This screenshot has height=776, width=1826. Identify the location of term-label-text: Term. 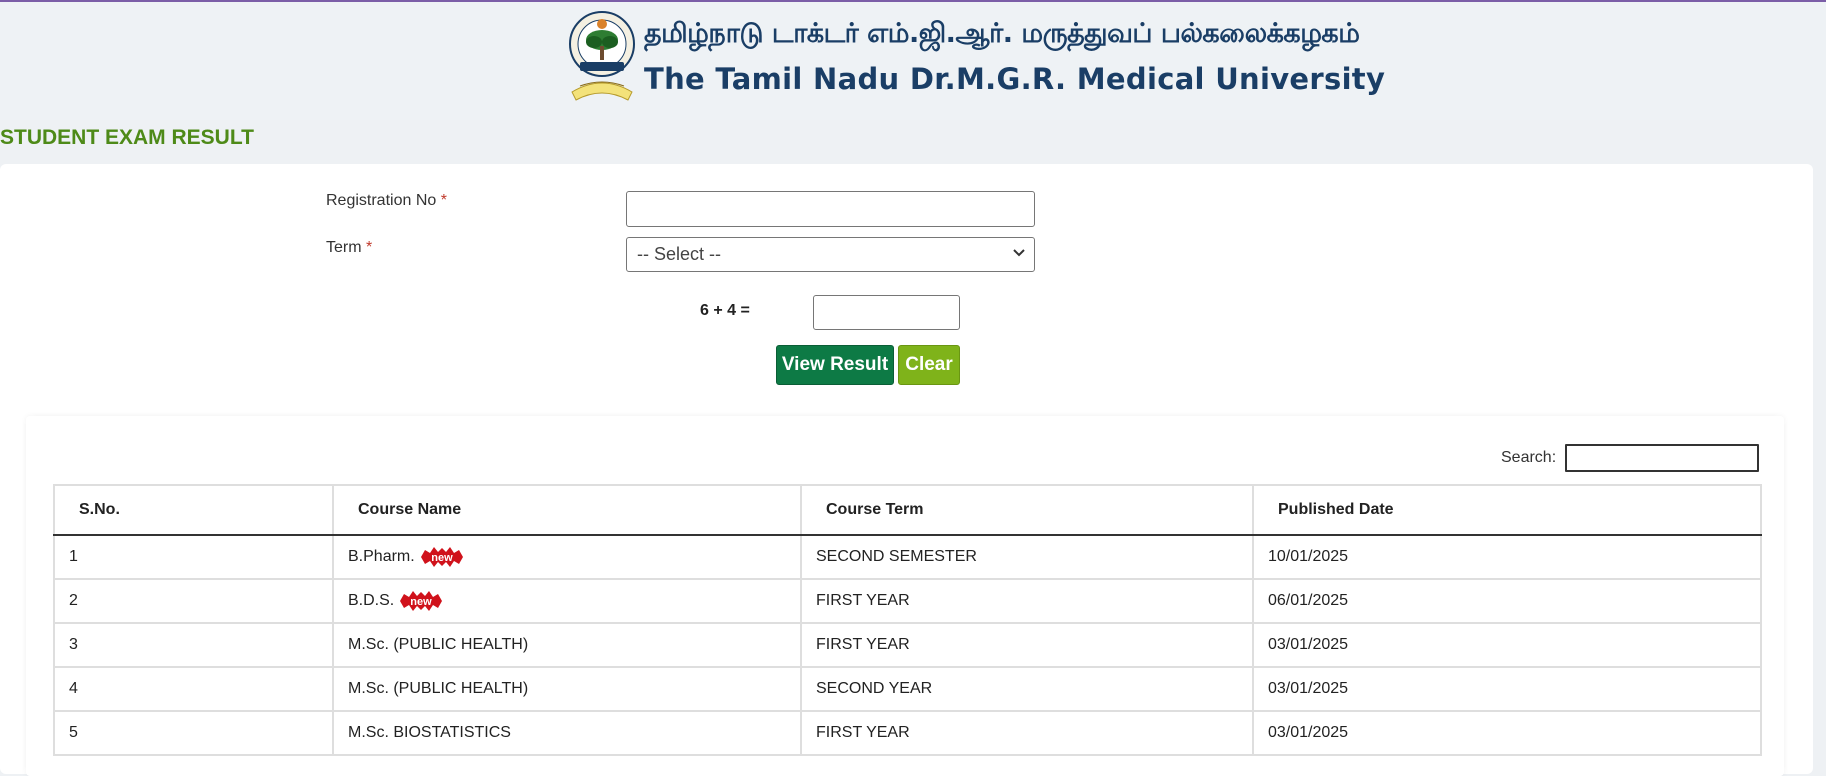
(344, 247).